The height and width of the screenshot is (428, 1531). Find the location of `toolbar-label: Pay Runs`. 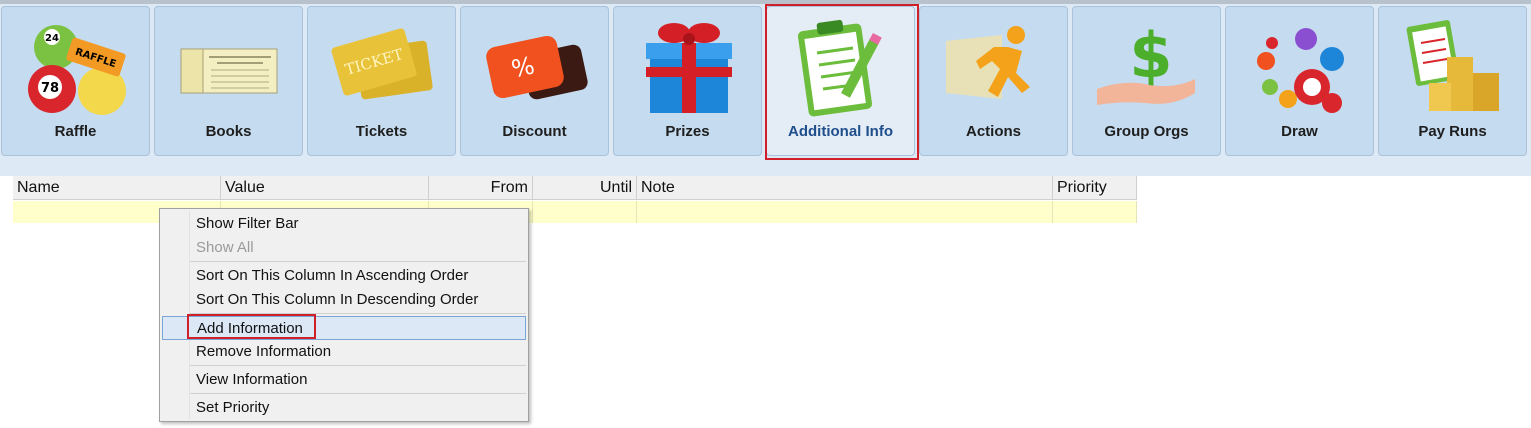

toolbar-label: Pay Runs is located at coordinates (1452, 131).